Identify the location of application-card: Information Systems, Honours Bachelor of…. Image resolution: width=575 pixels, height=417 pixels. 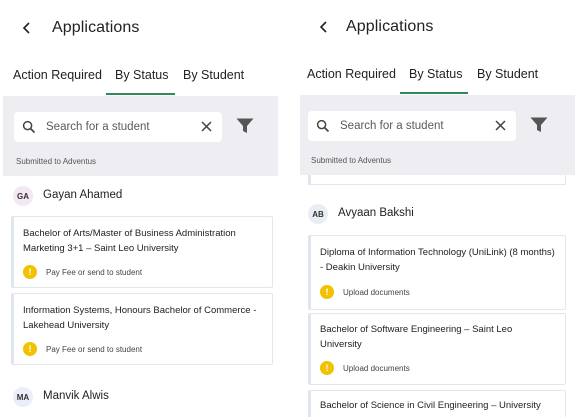
(142, 329).